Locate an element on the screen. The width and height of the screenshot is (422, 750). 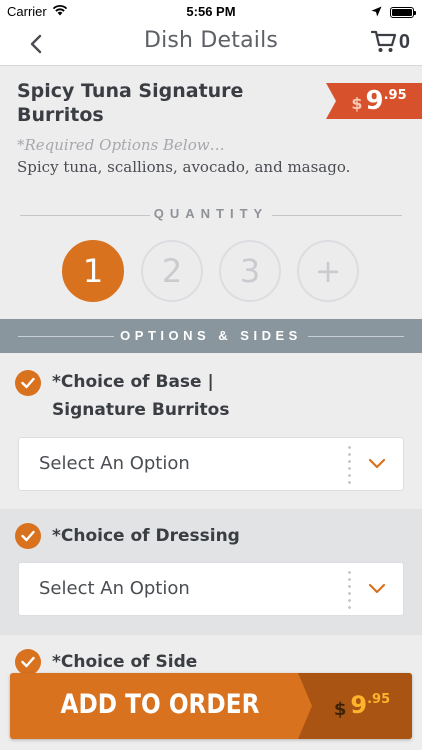
quantity-more-button: + is located at coordinates (328, 271).